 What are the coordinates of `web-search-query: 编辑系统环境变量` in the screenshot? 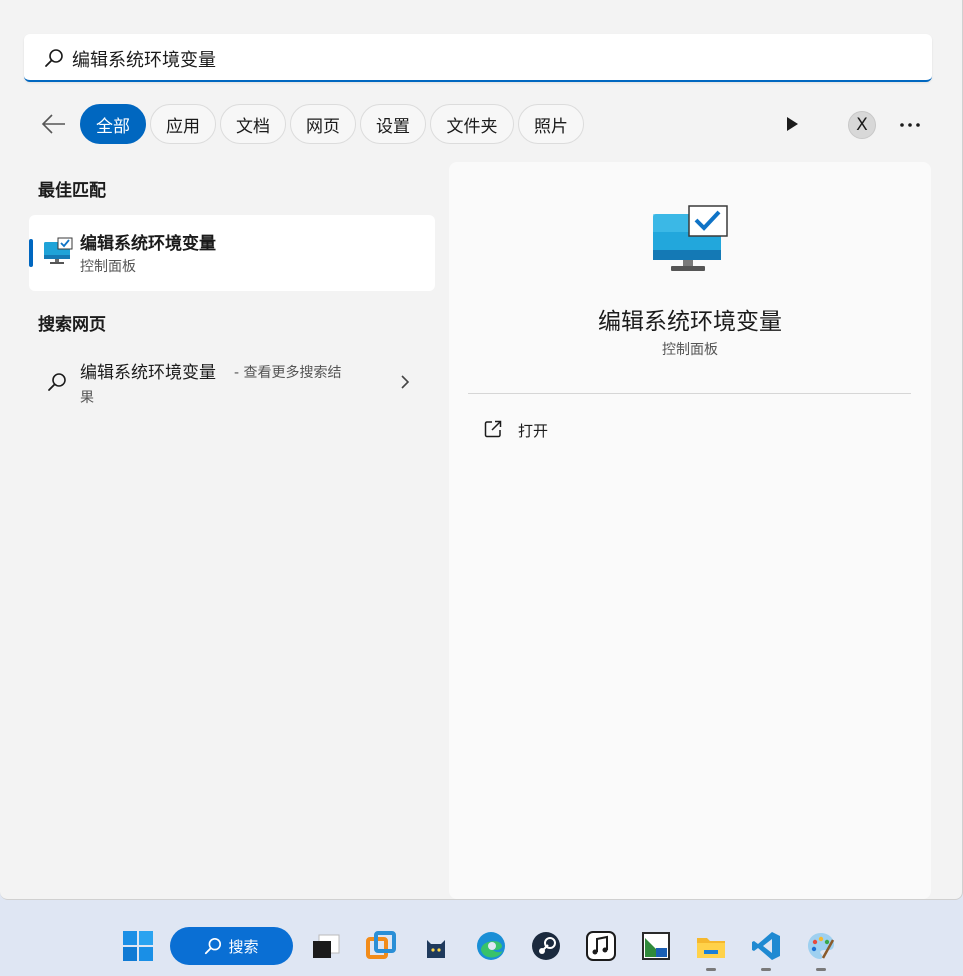 It's located at (148, 373).